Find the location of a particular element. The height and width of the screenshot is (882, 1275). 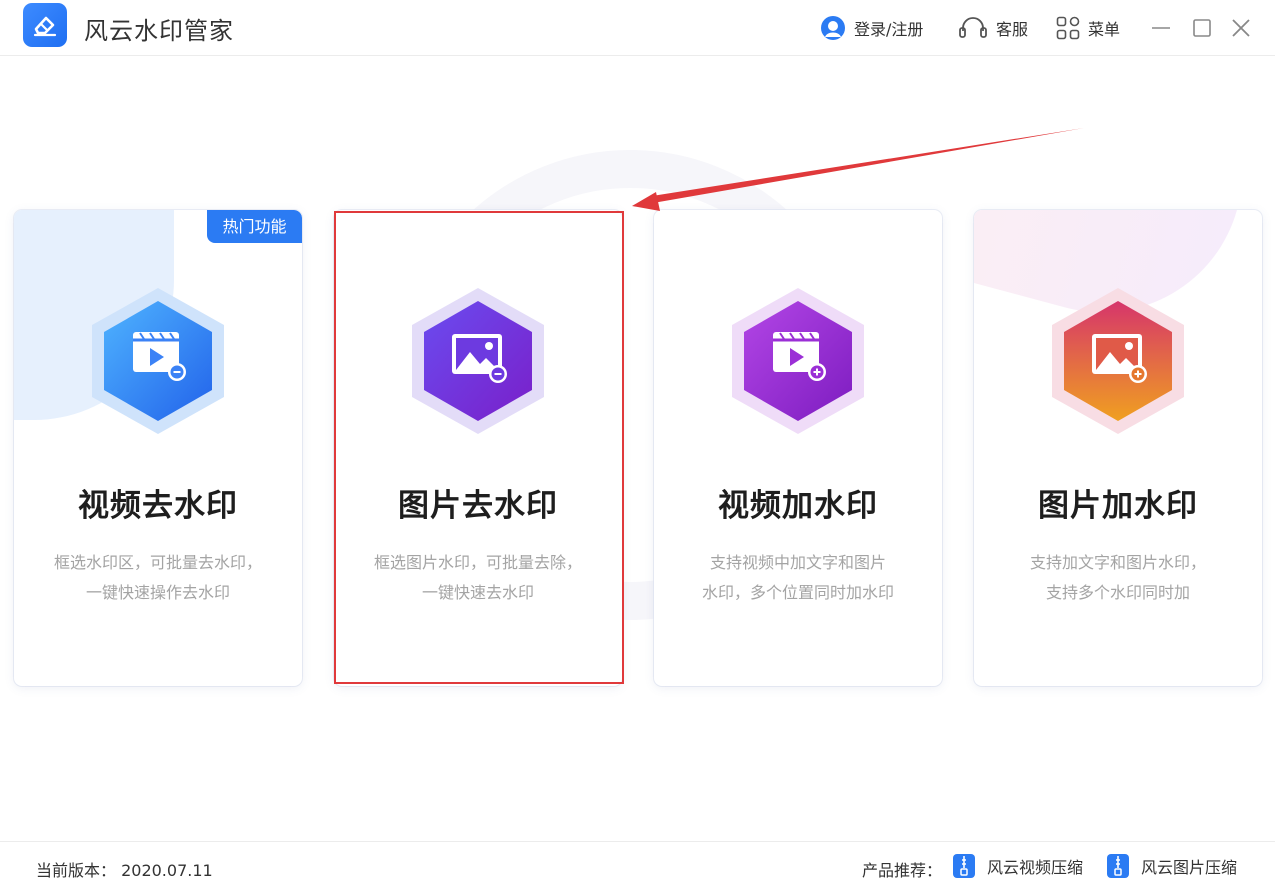

title-bar: 风云水印管家 登录/注册 客服 菜单 is located at coordinates (637, 28).